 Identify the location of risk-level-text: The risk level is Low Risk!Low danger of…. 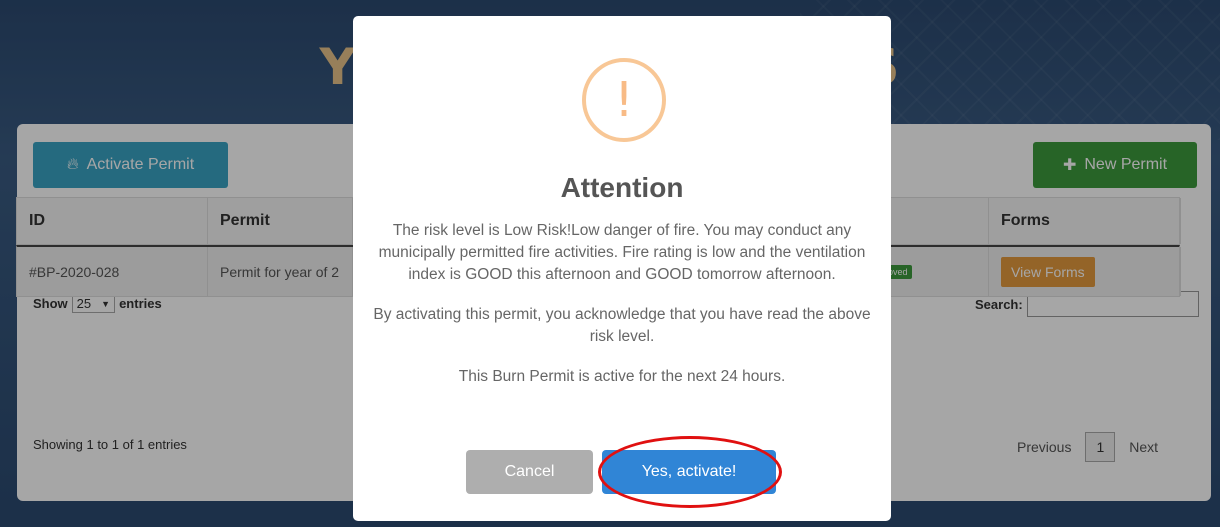
(622, 252).